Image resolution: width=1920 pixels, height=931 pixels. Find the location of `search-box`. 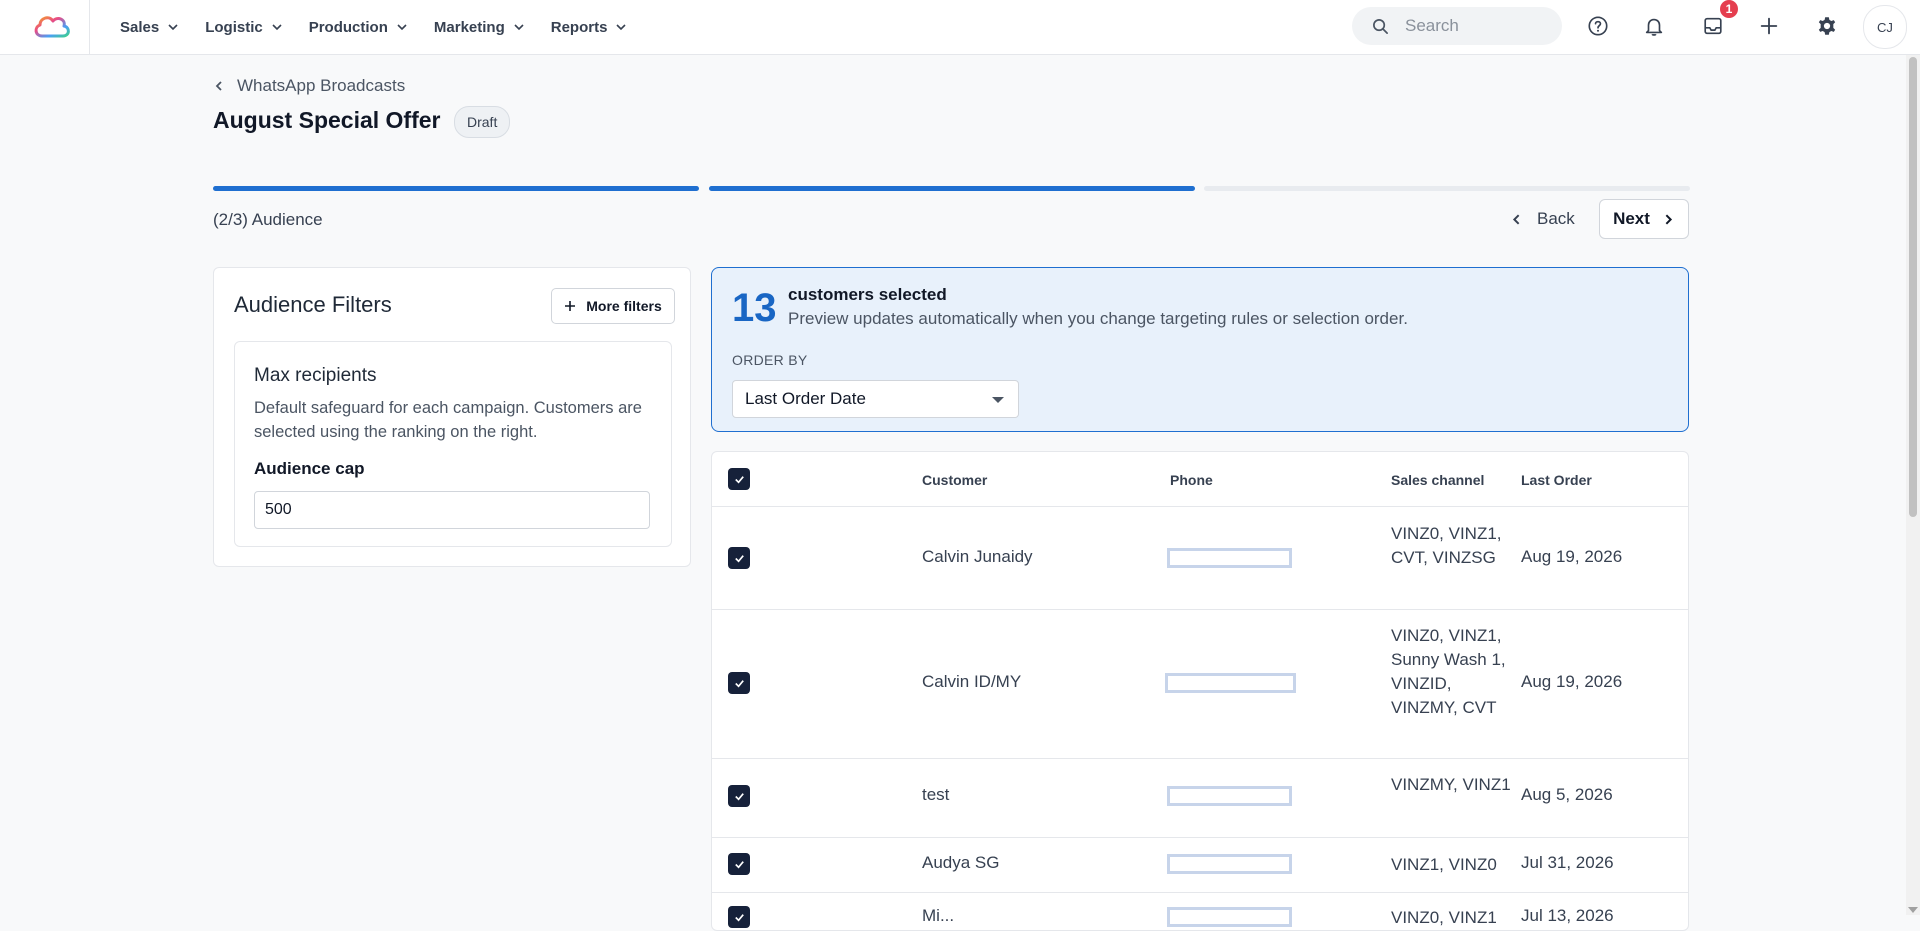

search-box is located at coordinates (1457, 26).